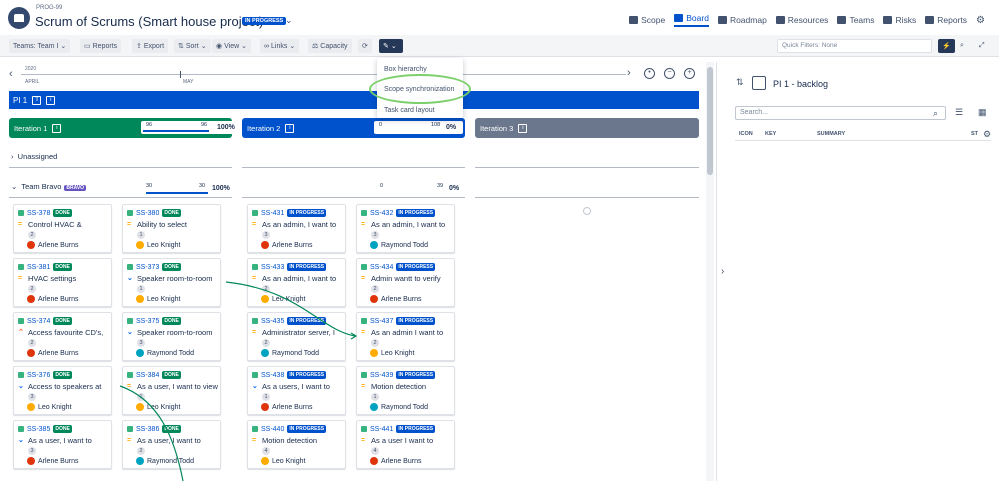 The height and width of the screenshot is (481, 999). Describe the element at coordinates (746, 134) in the screenshot. I see `column-icon: ICON` at that location.